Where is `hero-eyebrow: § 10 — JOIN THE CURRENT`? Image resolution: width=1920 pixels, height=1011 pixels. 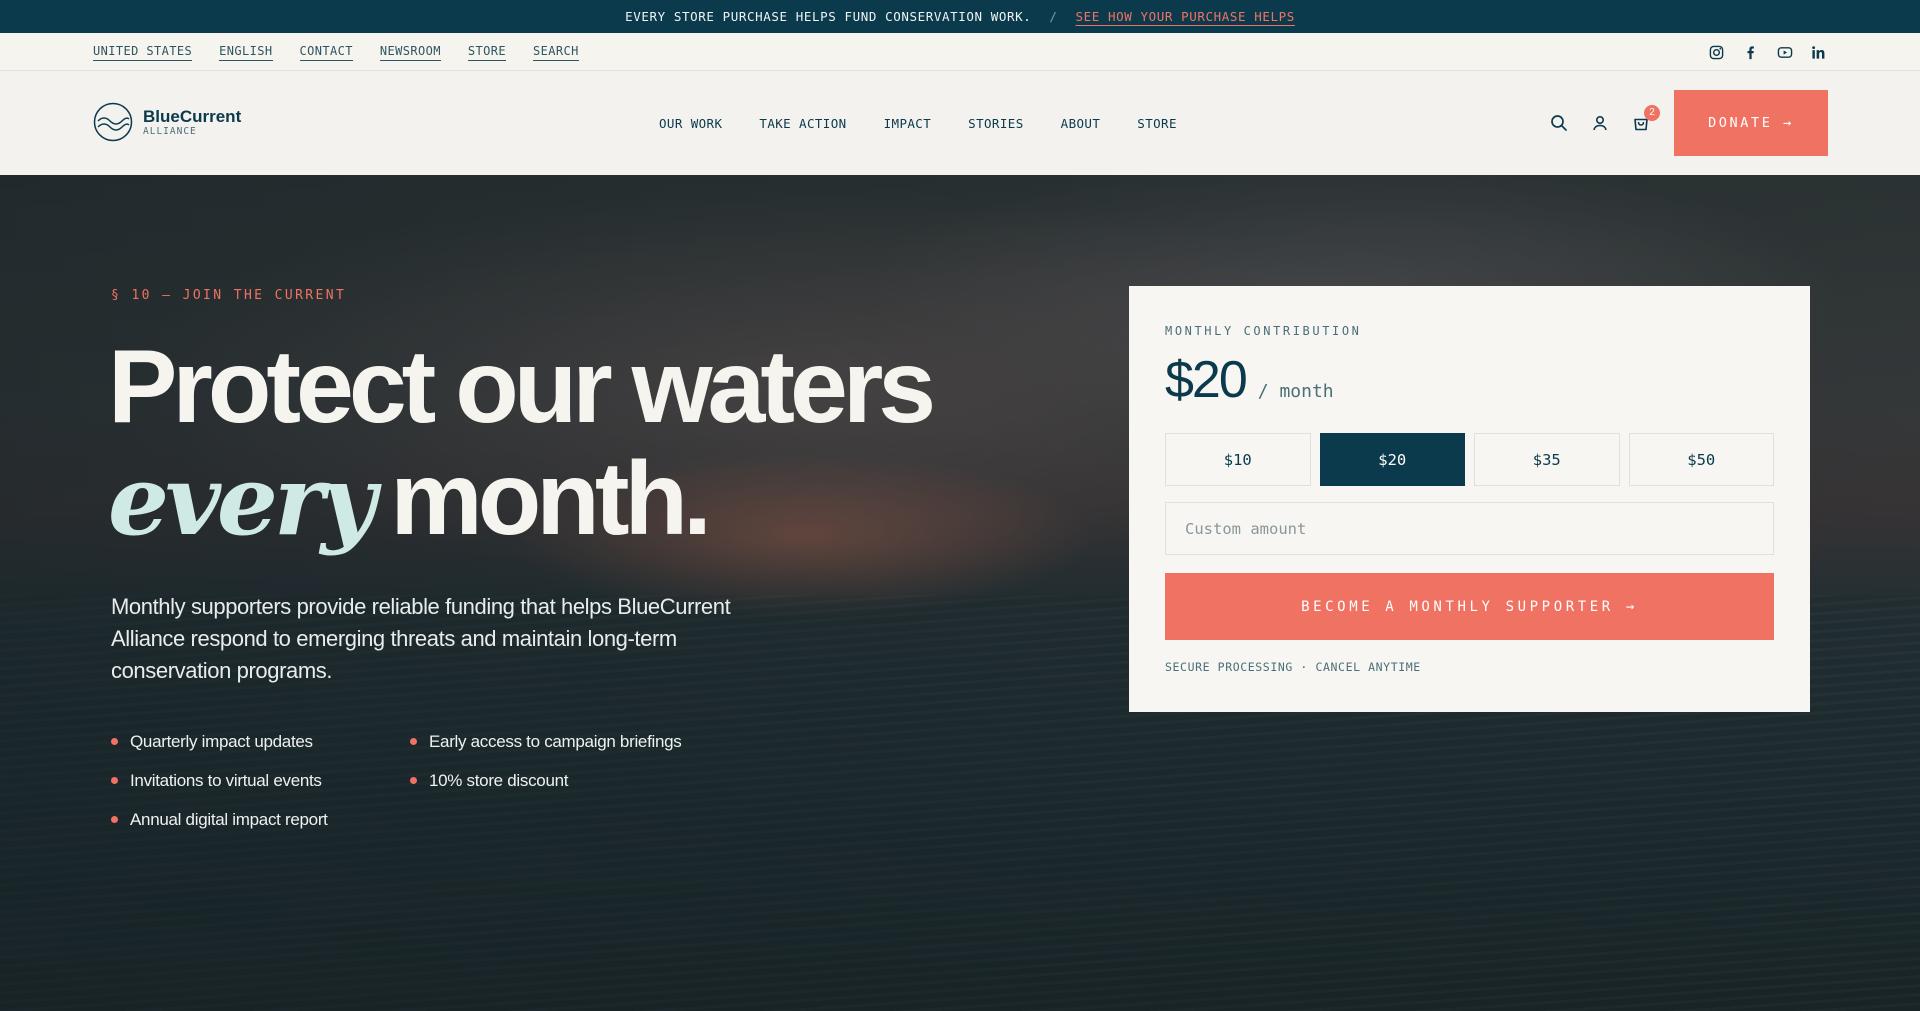
hero-eyebrow: § 10 — JOIN THE CURRENT is located at coordinates (229, 295).